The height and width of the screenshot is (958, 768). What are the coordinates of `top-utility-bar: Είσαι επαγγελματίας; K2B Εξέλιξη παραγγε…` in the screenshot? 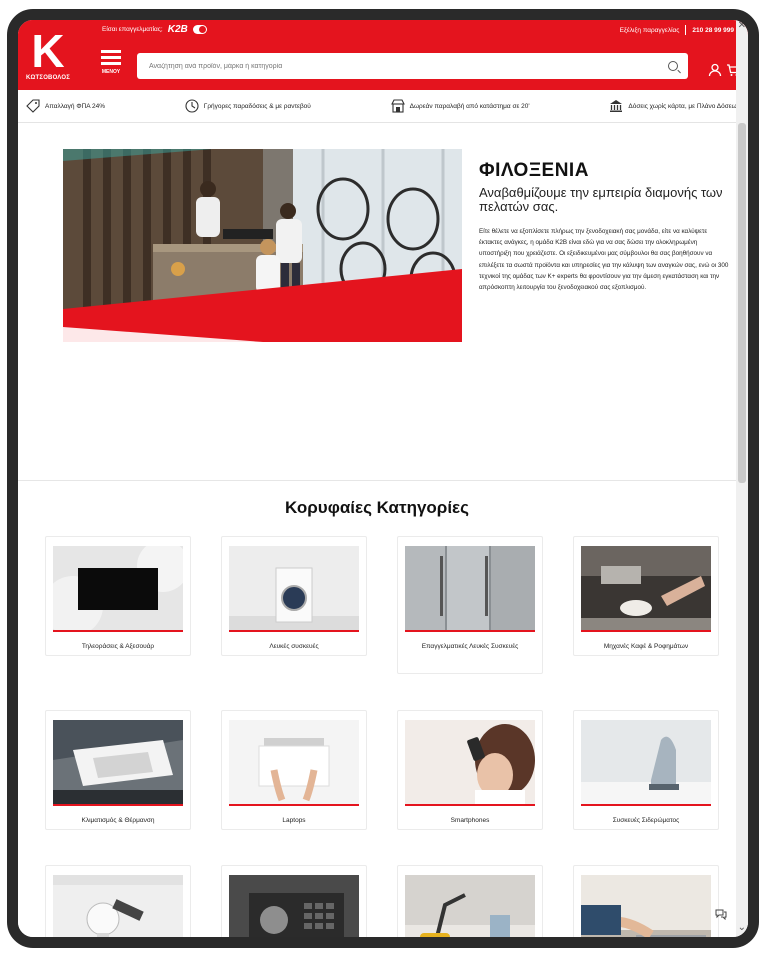 It's located at (383, 30).